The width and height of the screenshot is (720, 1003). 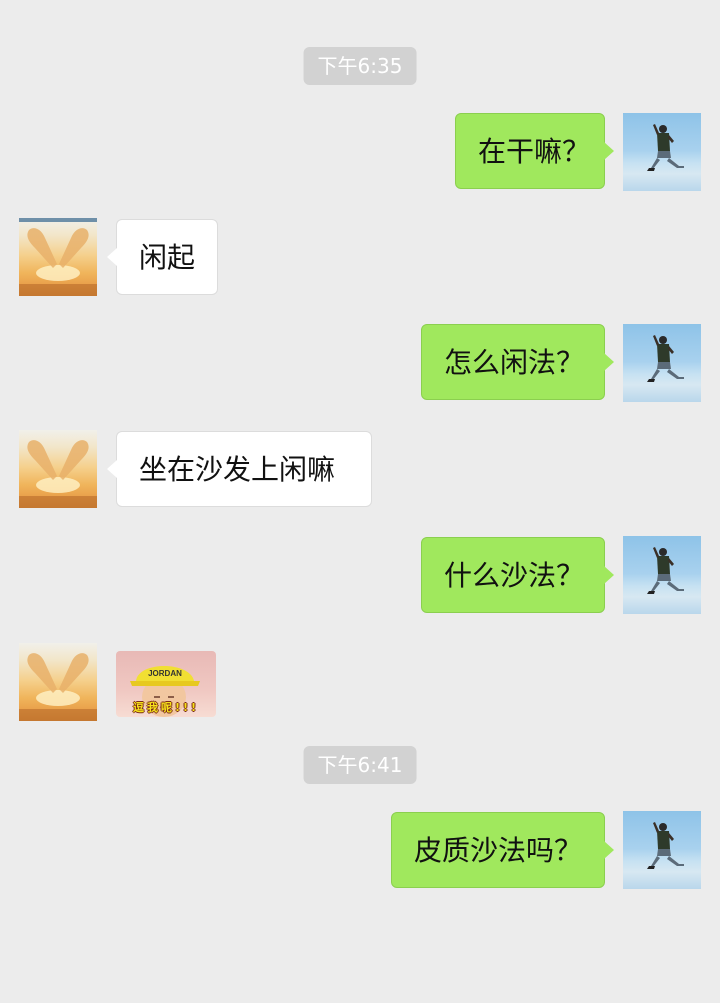 I want to click on message-bubble-self: 什么沙法？, so click(x=517, y=575).